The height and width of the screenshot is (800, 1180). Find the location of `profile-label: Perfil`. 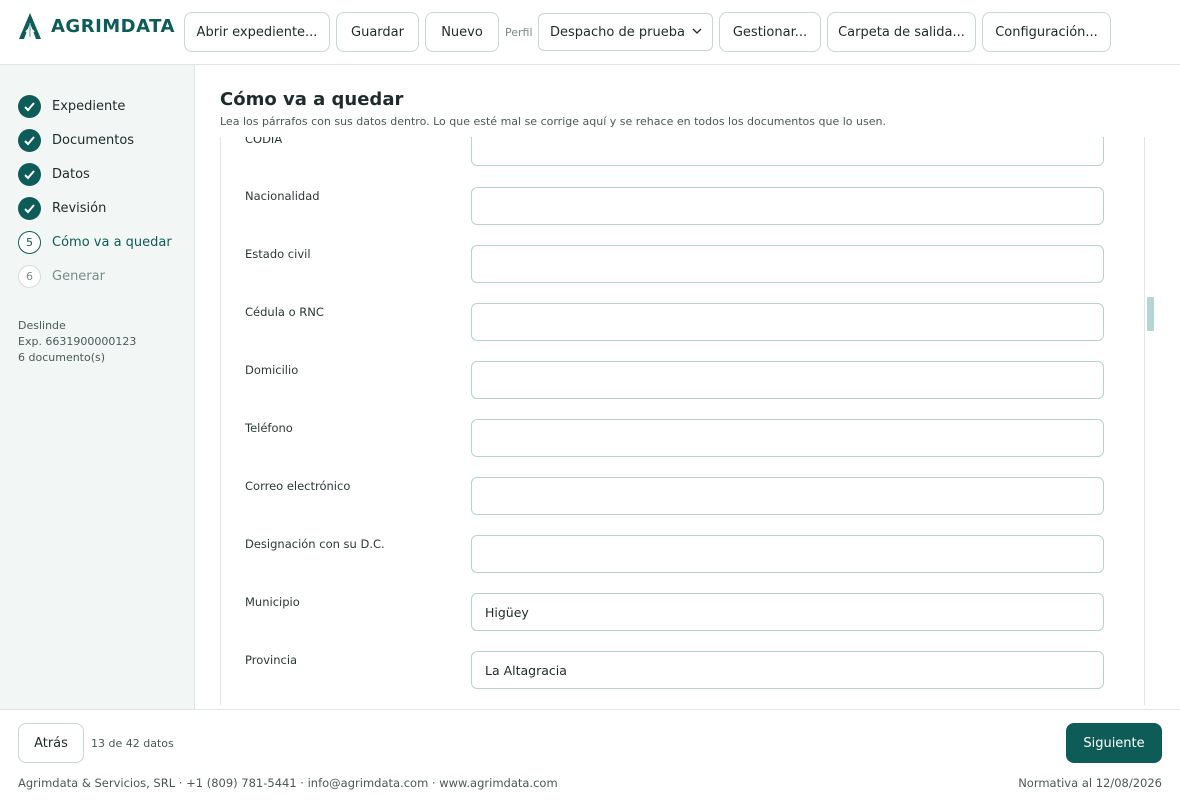

profile-label: Perfil is located at coordinates (519, 32).